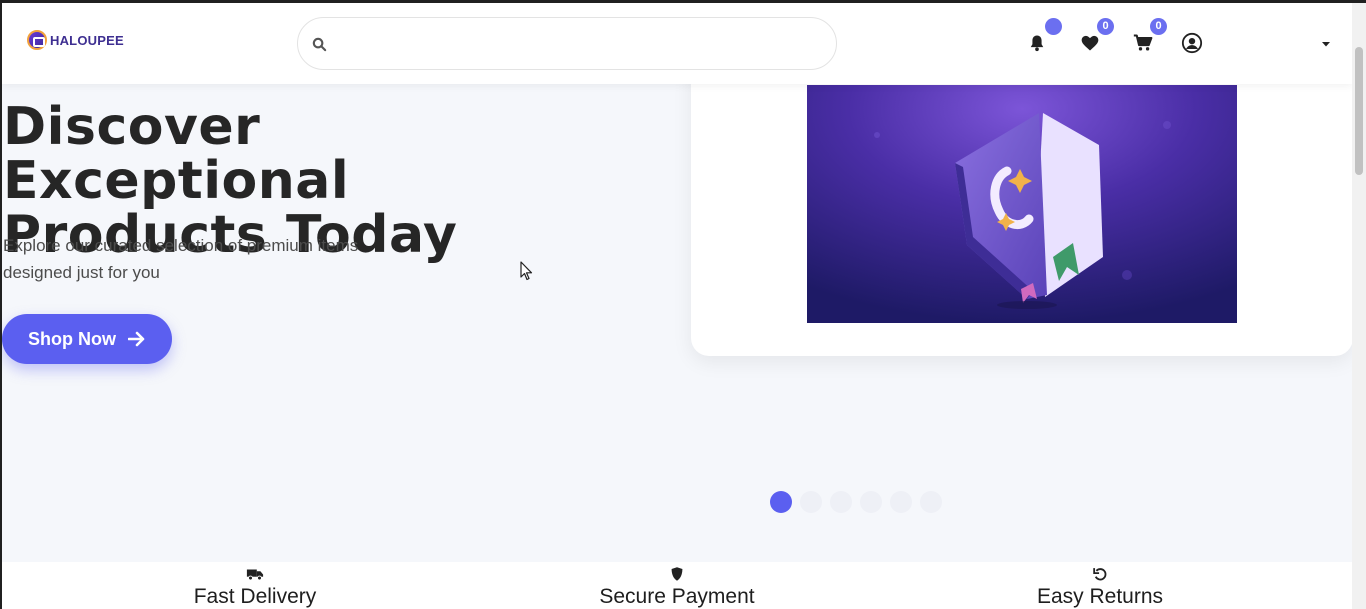  What do you see at coordinates (677, 574) in the screenshot?
I see `shield-icon` at bounding box center [677, 574].